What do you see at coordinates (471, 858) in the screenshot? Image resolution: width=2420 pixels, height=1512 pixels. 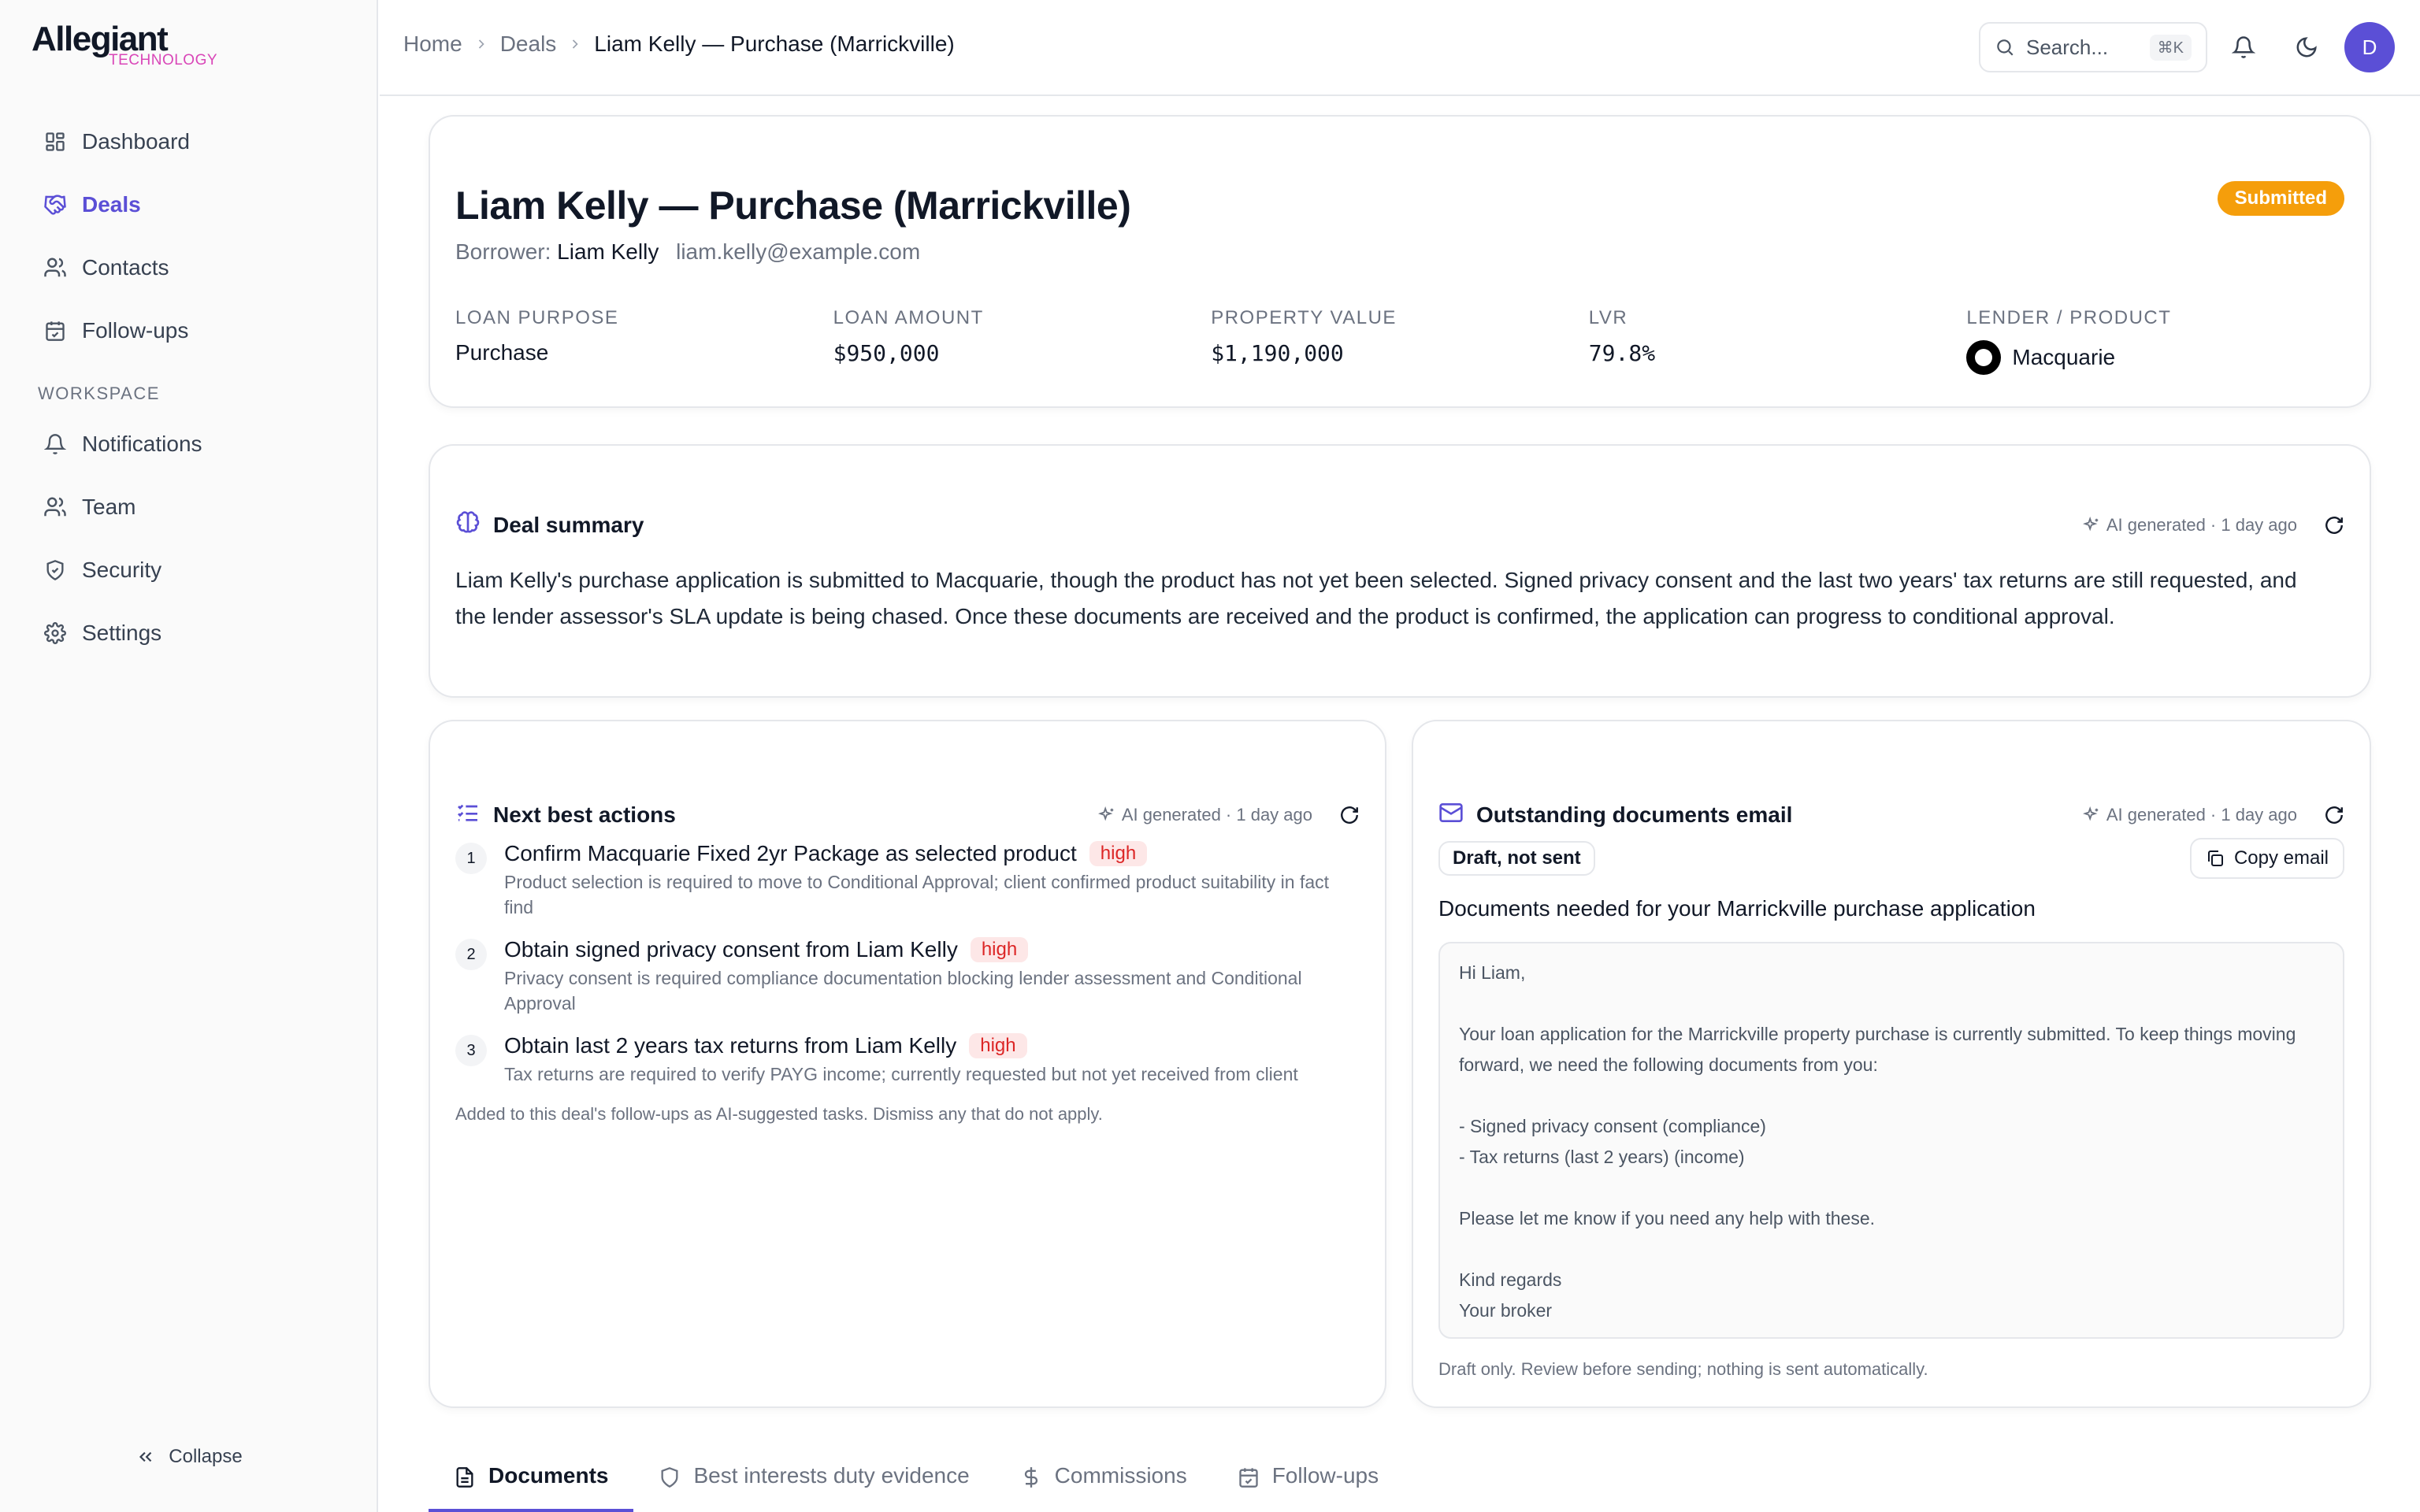 I see `action-number: 1` at bounding box center [471, 858].